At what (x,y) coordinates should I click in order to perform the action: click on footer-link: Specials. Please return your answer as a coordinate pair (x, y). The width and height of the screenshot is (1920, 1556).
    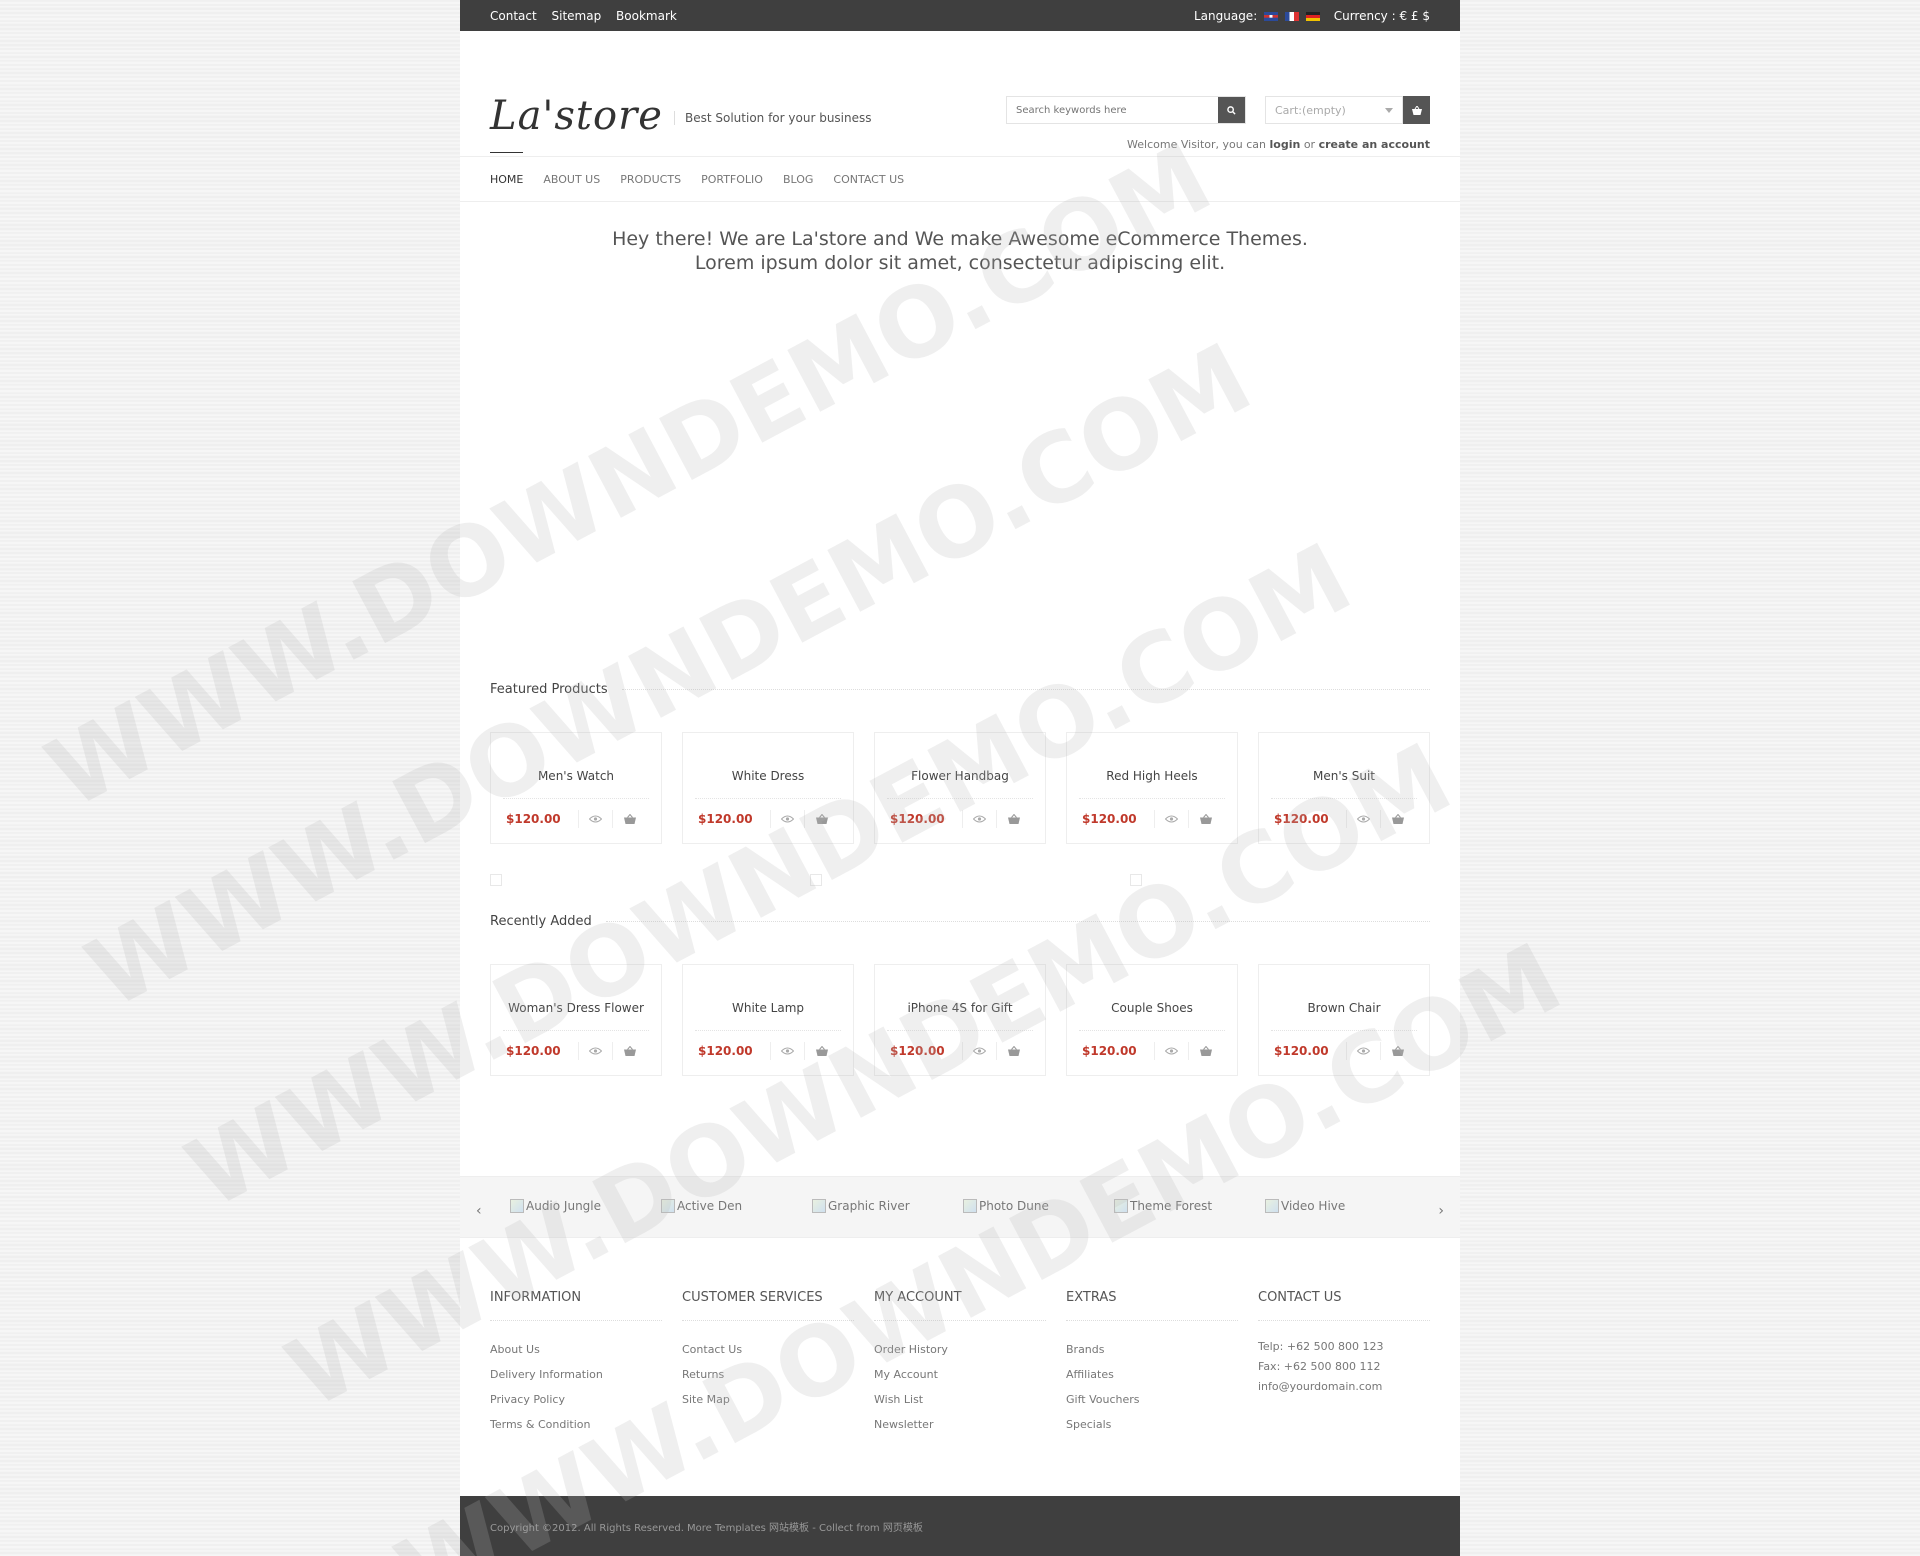
    Looking at the image, I should click on (1152, 1424).